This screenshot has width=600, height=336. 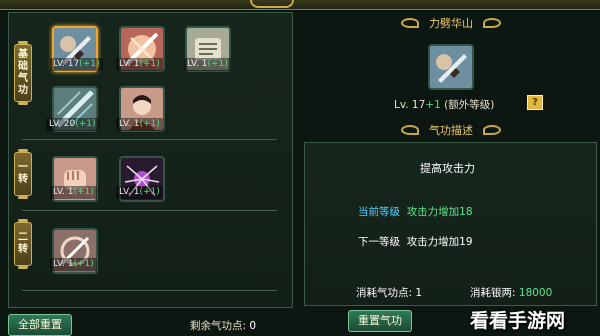 What do you see at coordinates (419, 293) in the screenshot?
I see `cost-points-value: 1` at bounding box center [419, 293].